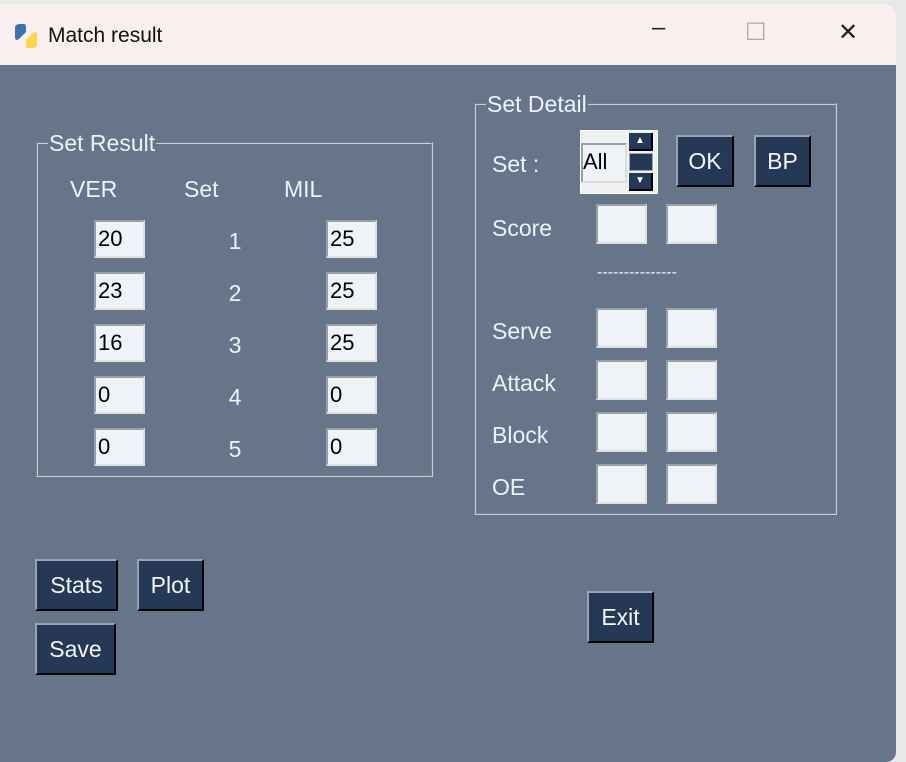 The image size is (906, 762). Describe the element at coordinates (201, 189) in the screenshot. I see `set-header: Set` at that location.